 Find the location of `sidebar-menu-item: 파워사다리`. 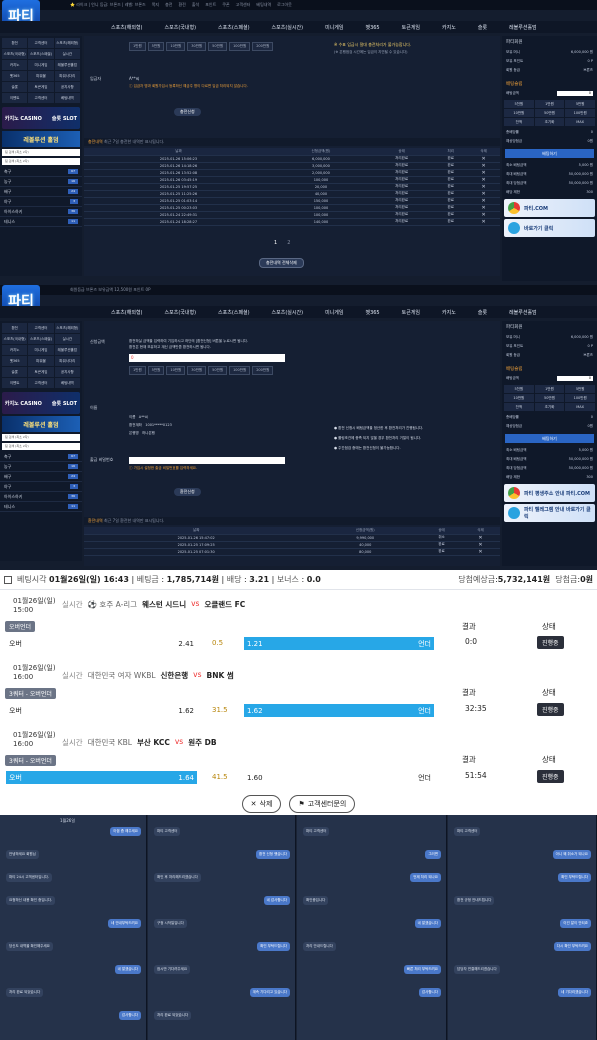

sidebar-menu-item: 파워사다리 is located at coordinates (67, 76).